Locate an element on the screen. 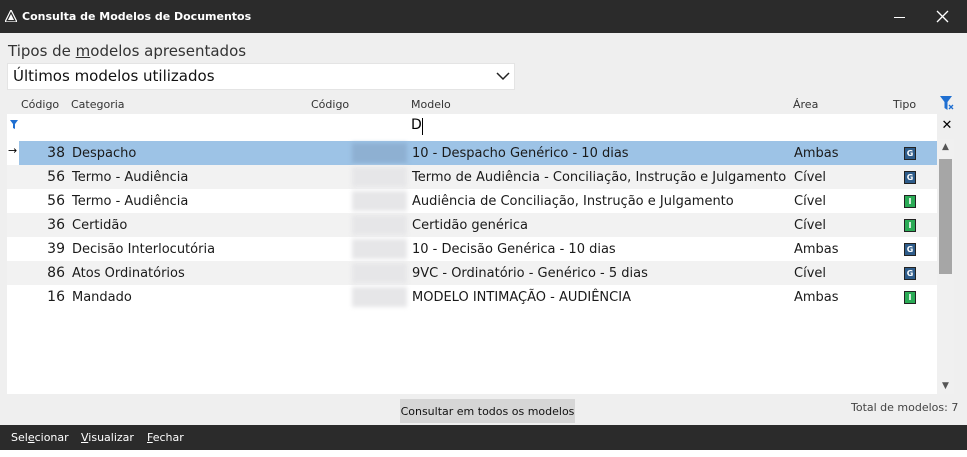  clear-filter-button: ✕ is located at coordinates (947, 126).